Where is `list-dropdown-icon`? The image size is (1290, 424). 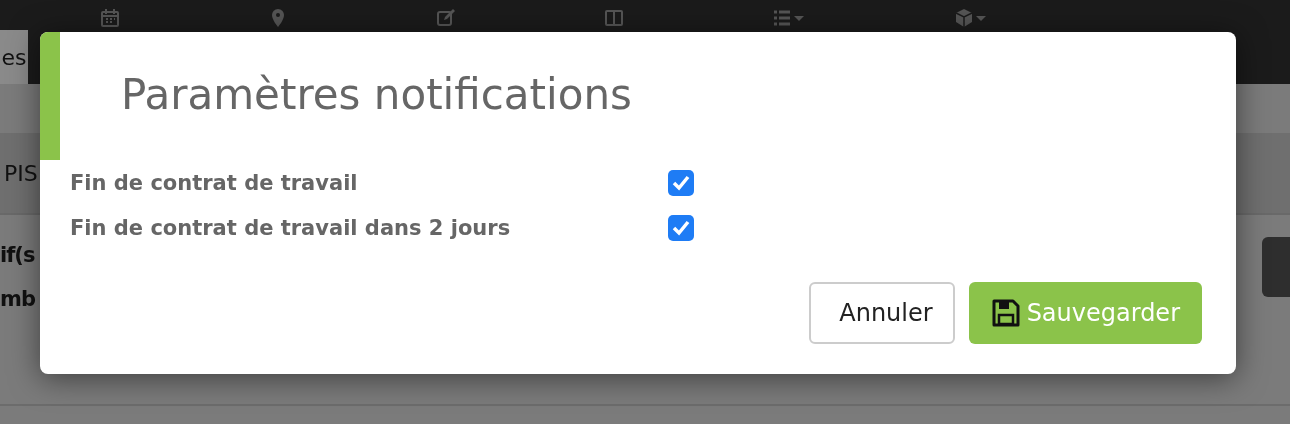
list-dropdown-icon is located at coordinates (789, 18).